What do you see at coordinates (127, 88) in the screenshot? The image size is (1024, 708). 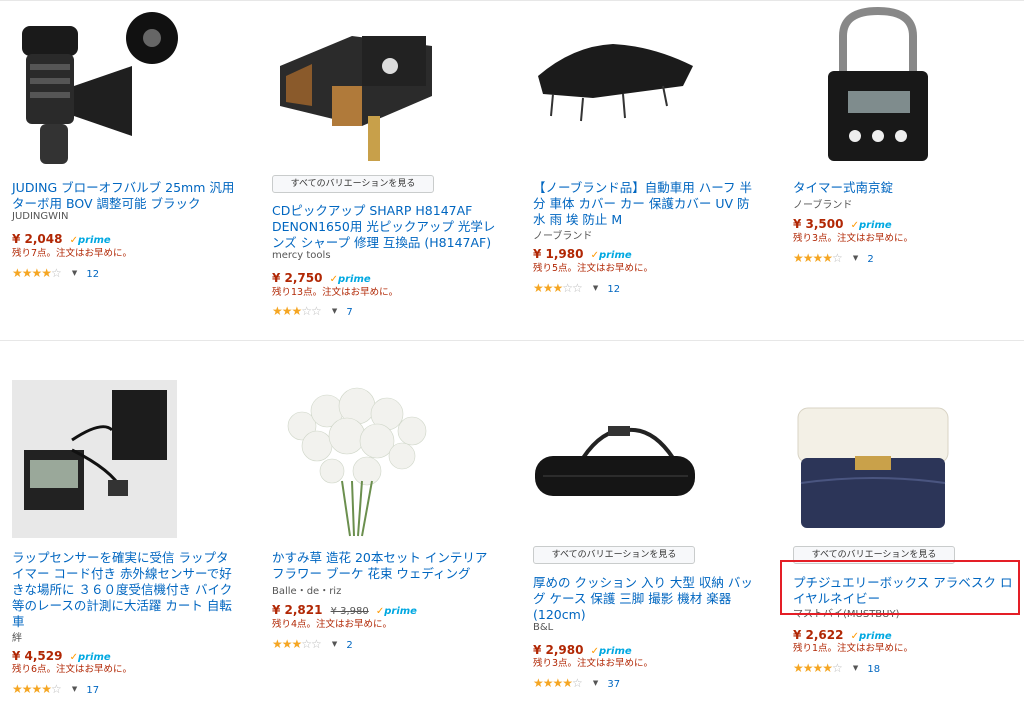 I see `blowoff-valve-image` at bounding box center [127, 88].